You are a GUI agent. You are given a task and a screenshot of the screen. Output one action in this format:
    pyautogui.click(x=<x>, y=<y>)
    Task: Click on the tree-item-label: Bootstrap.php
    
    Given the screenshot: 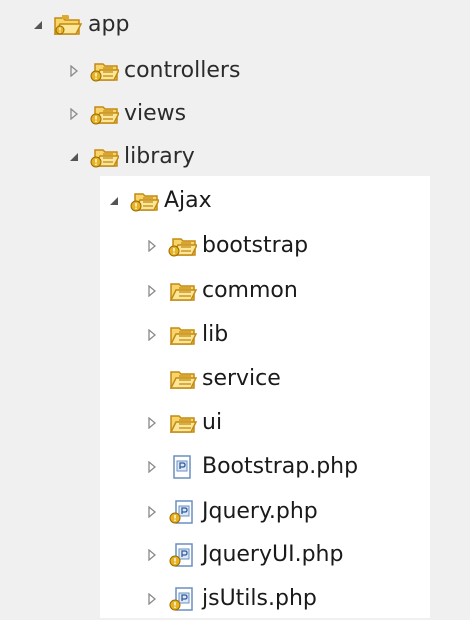 What is the action you would take?
    pyautogui.click(x=280, y=466)
    